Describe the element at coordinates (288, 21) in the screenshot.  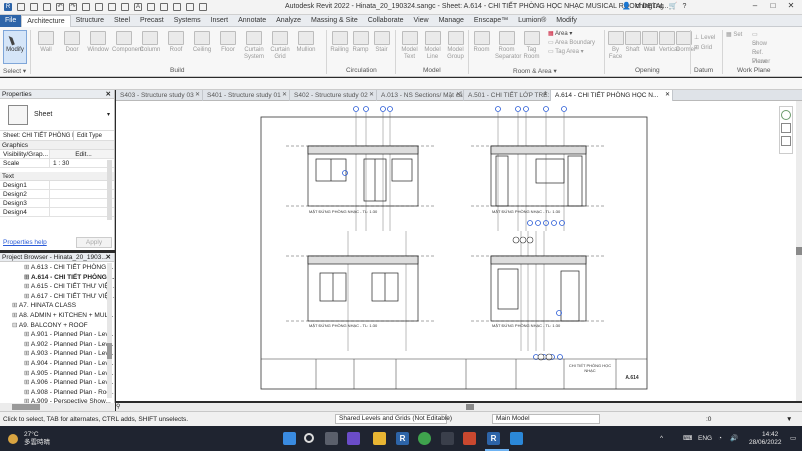
I see `ribbon-tab-analyze: Analyze` at that location.